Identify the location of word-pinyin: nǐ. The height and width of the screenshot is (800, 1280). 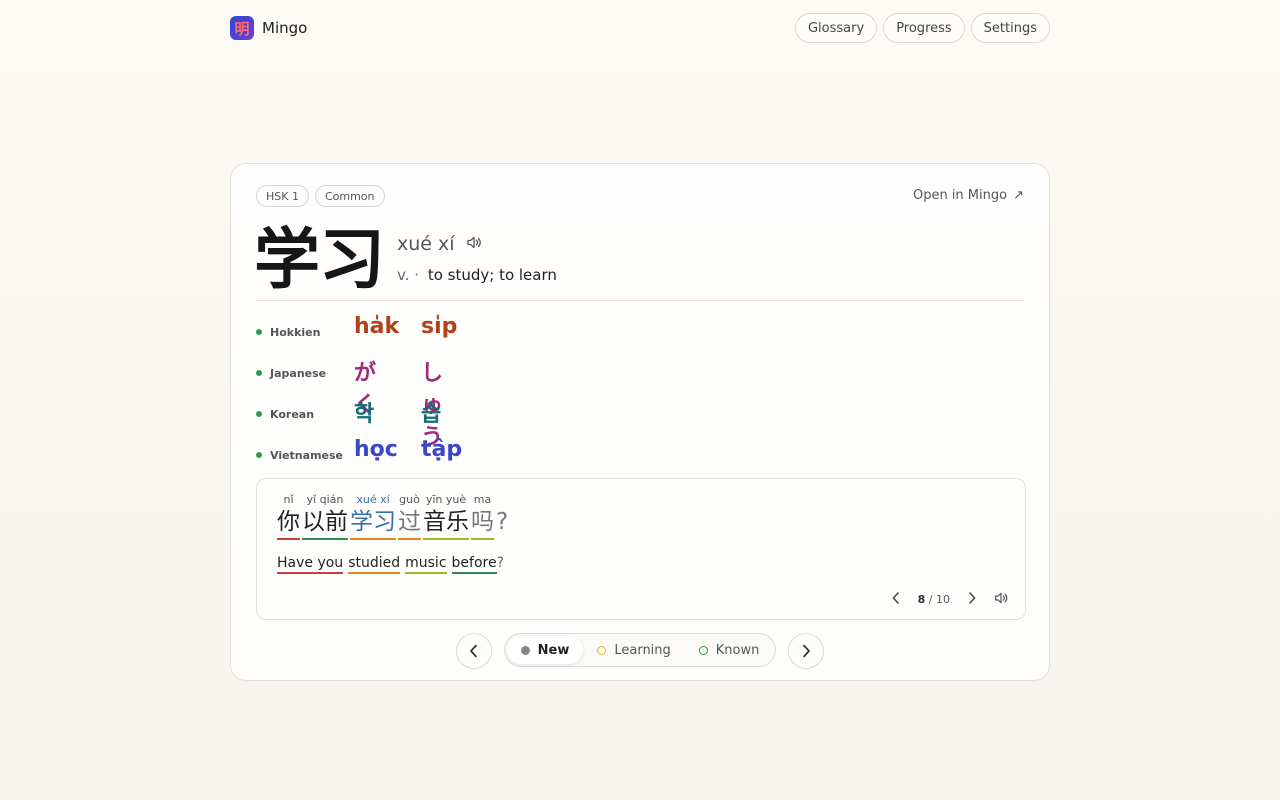
(288, 499).